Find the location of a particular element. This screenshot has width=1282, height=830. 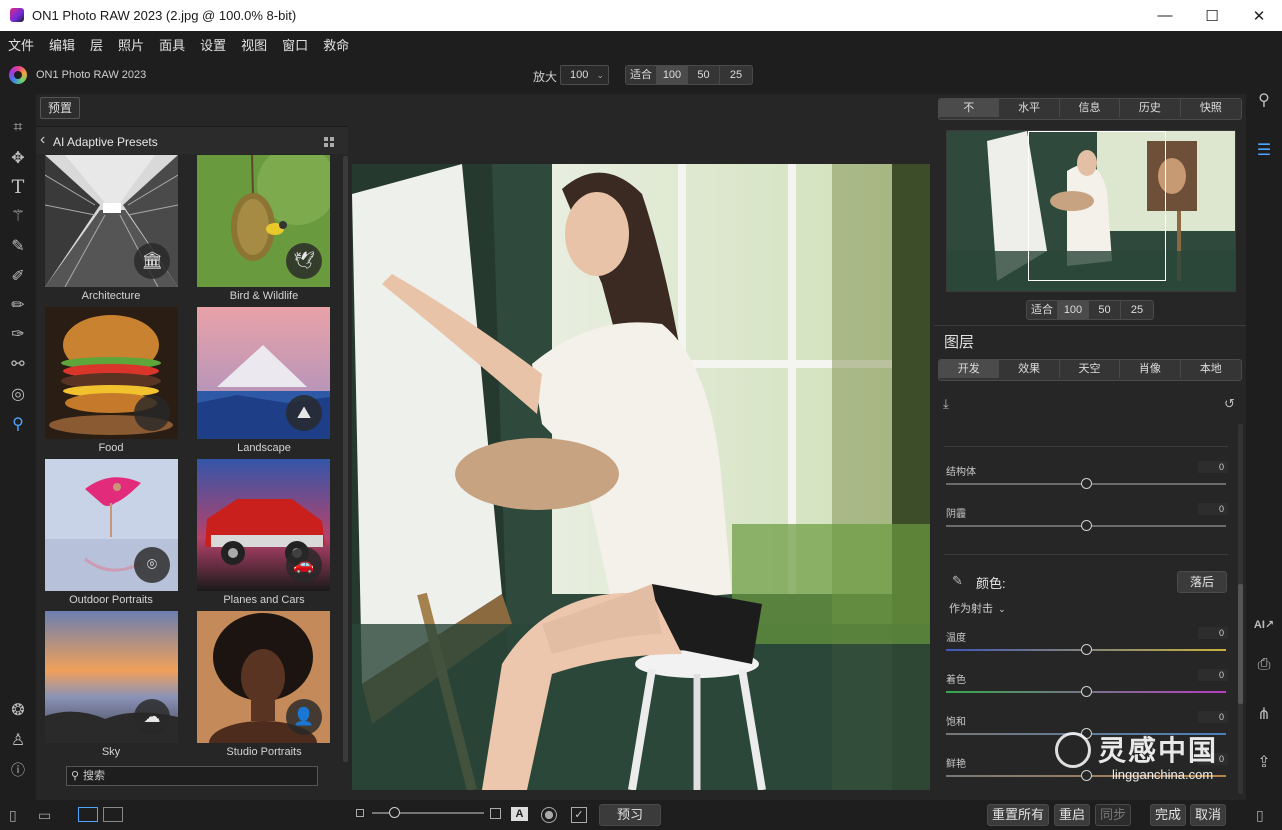

zoom-slider-handle is located at coordinates (394, 812).